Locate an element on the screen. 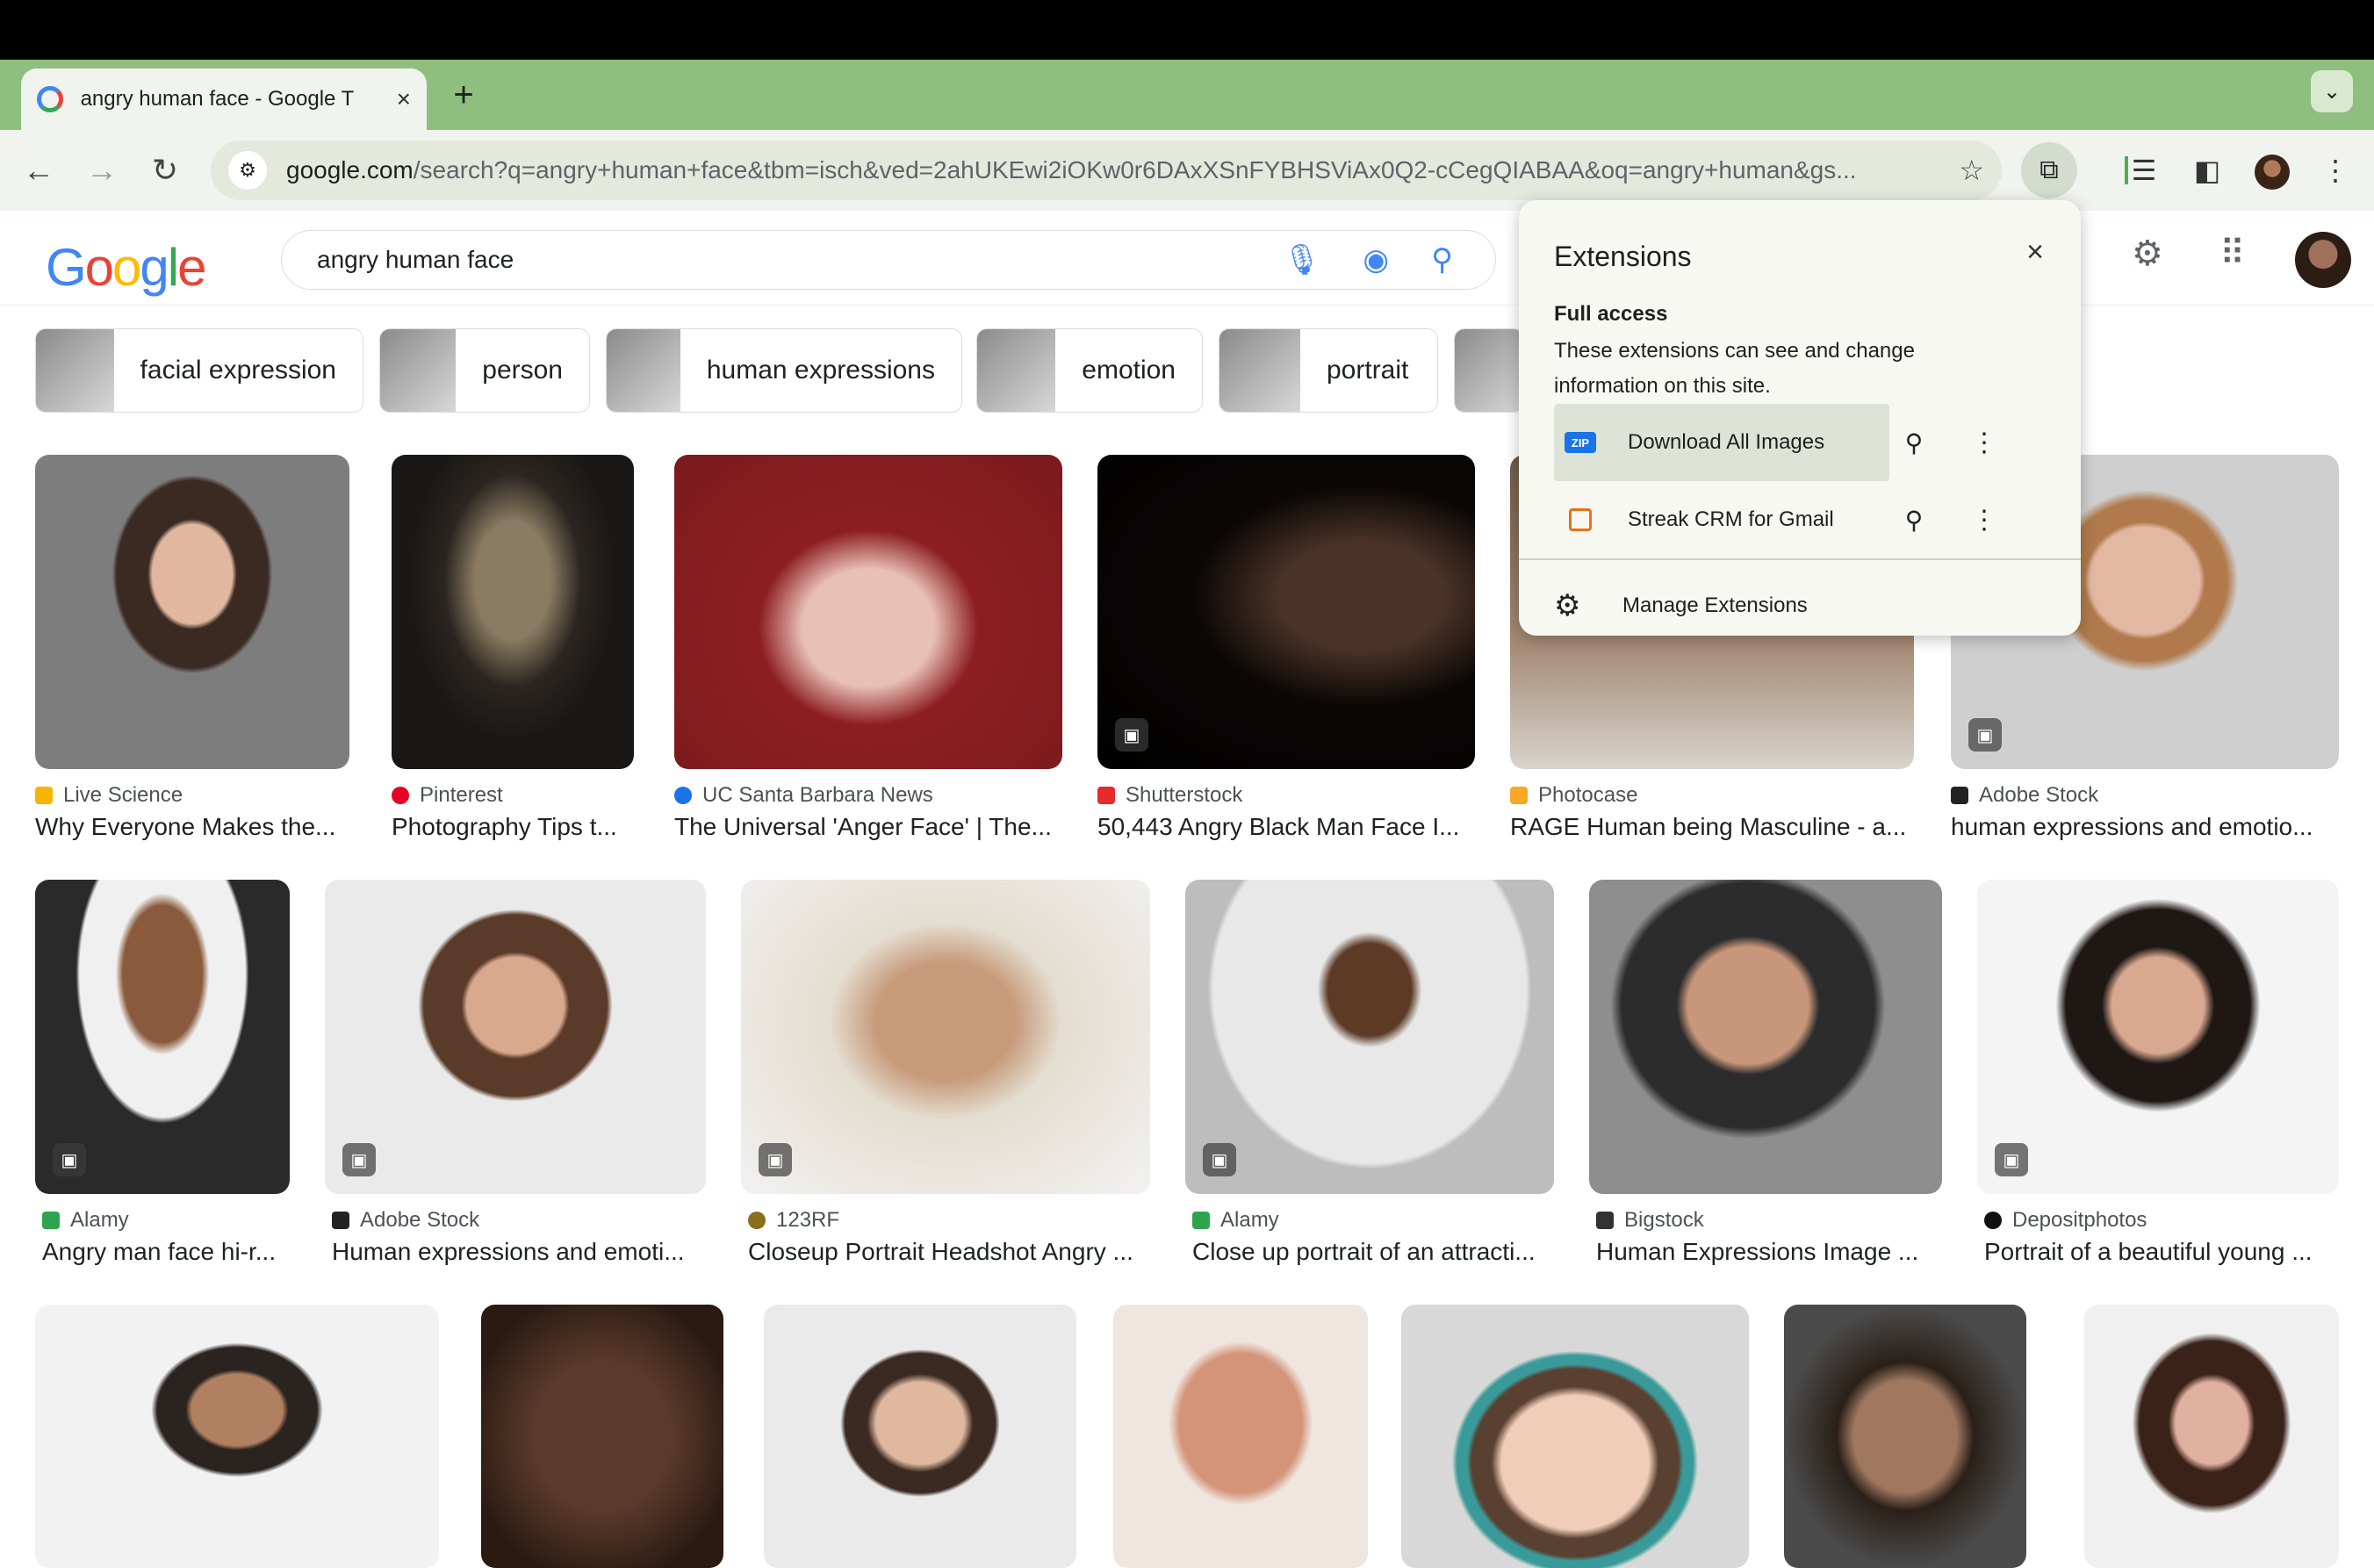 Image resolution: width=2374 pixels, height=1568 pixels. extension-item-download-all-images: ZIP Download All Images ⚲ ⋮ is located at coordinates (1798, 442).